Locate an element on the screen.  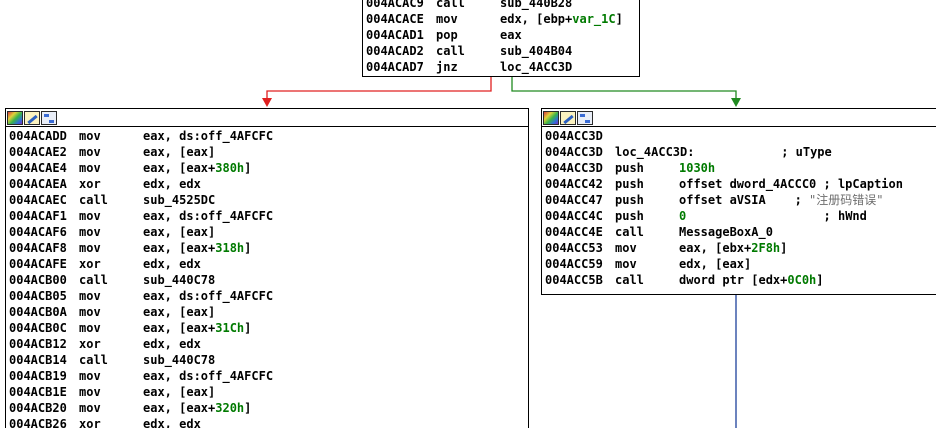
asm-line: 004ACC3D push 1030h is located at coordinates (740, 168).